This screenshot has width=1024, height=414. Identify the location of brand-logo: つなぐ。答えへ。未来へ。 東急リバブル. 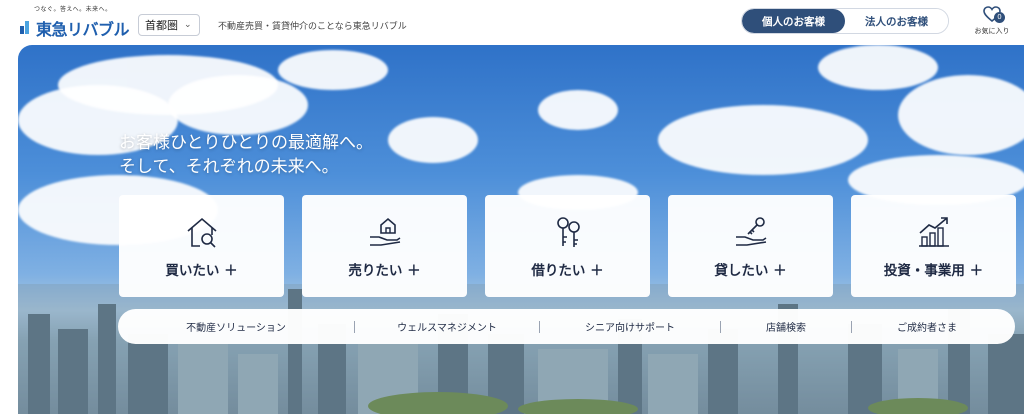
(75, 22).